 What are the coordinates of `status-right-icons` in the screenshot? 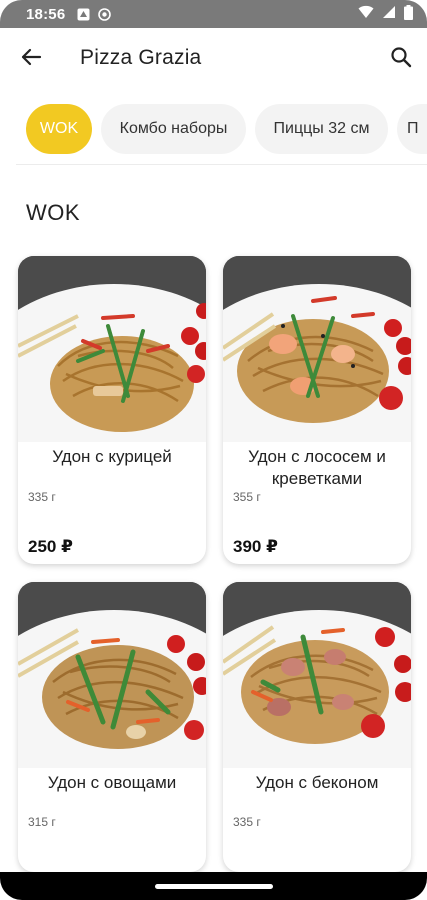 It's located at (385, 14).